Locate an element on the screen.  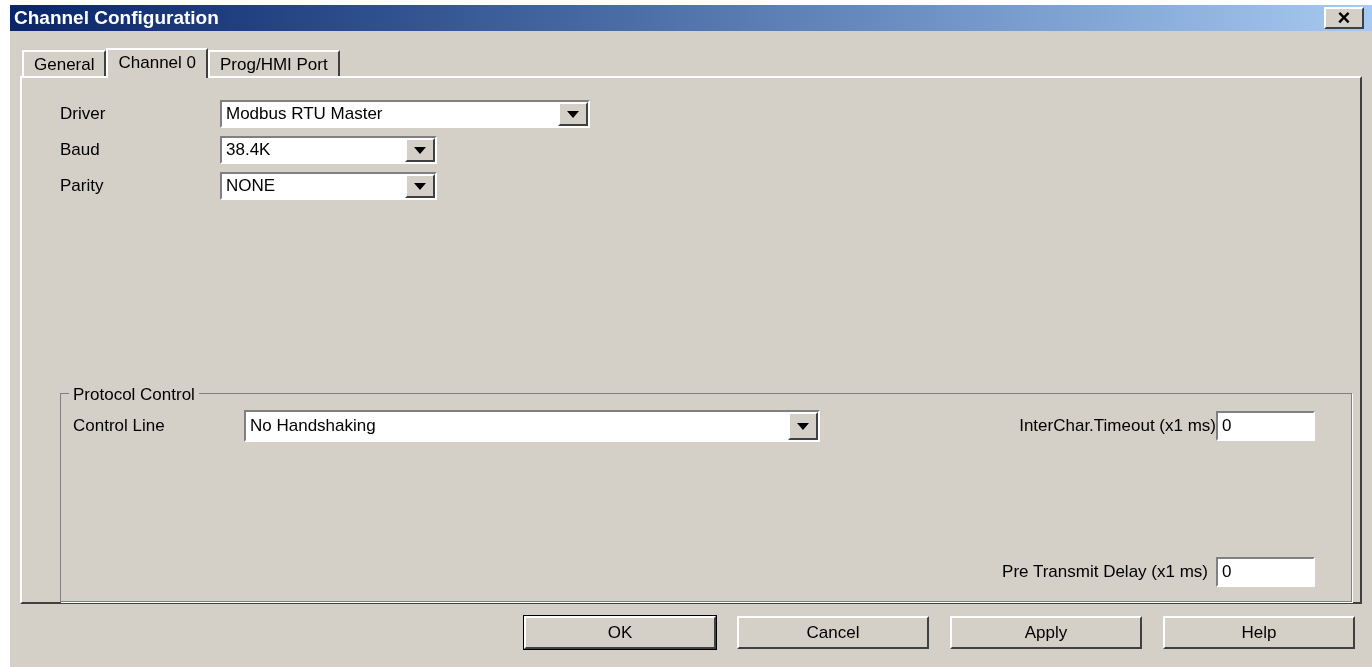
dialog-button: OK is located at coordinates (620, 632).